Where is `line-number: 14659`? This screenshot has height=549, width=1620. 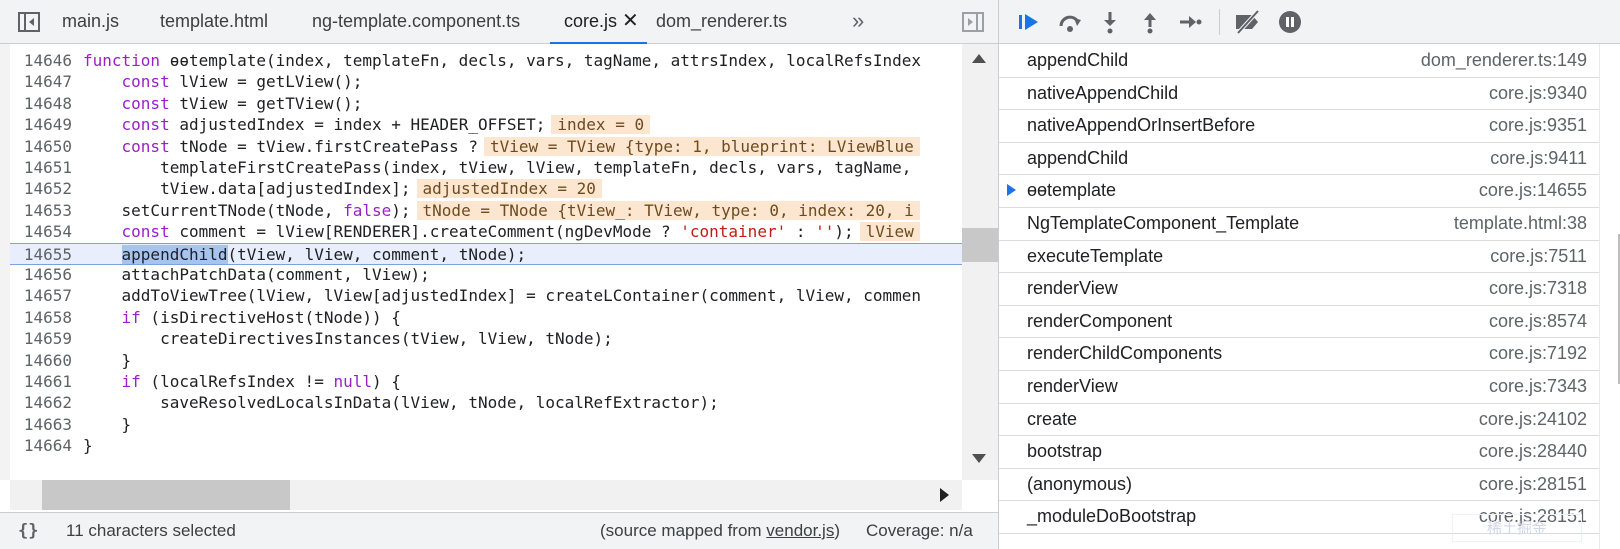 line-number: 14659 is located at coordinates (41, 339).